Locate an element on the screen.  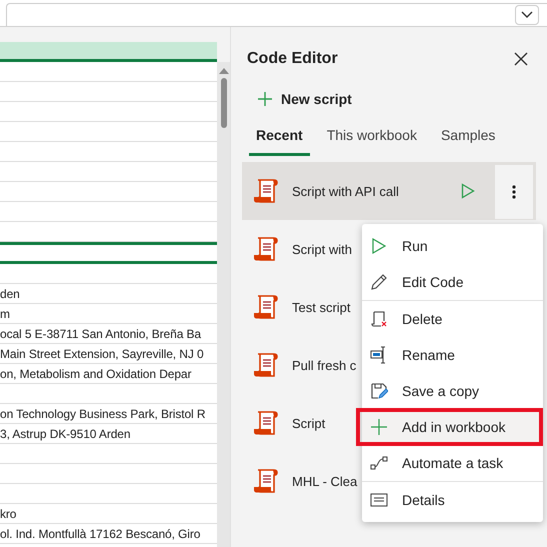
table-cell: 3, Astrup DK-9510 Arden is located at coordinates (65, 433).